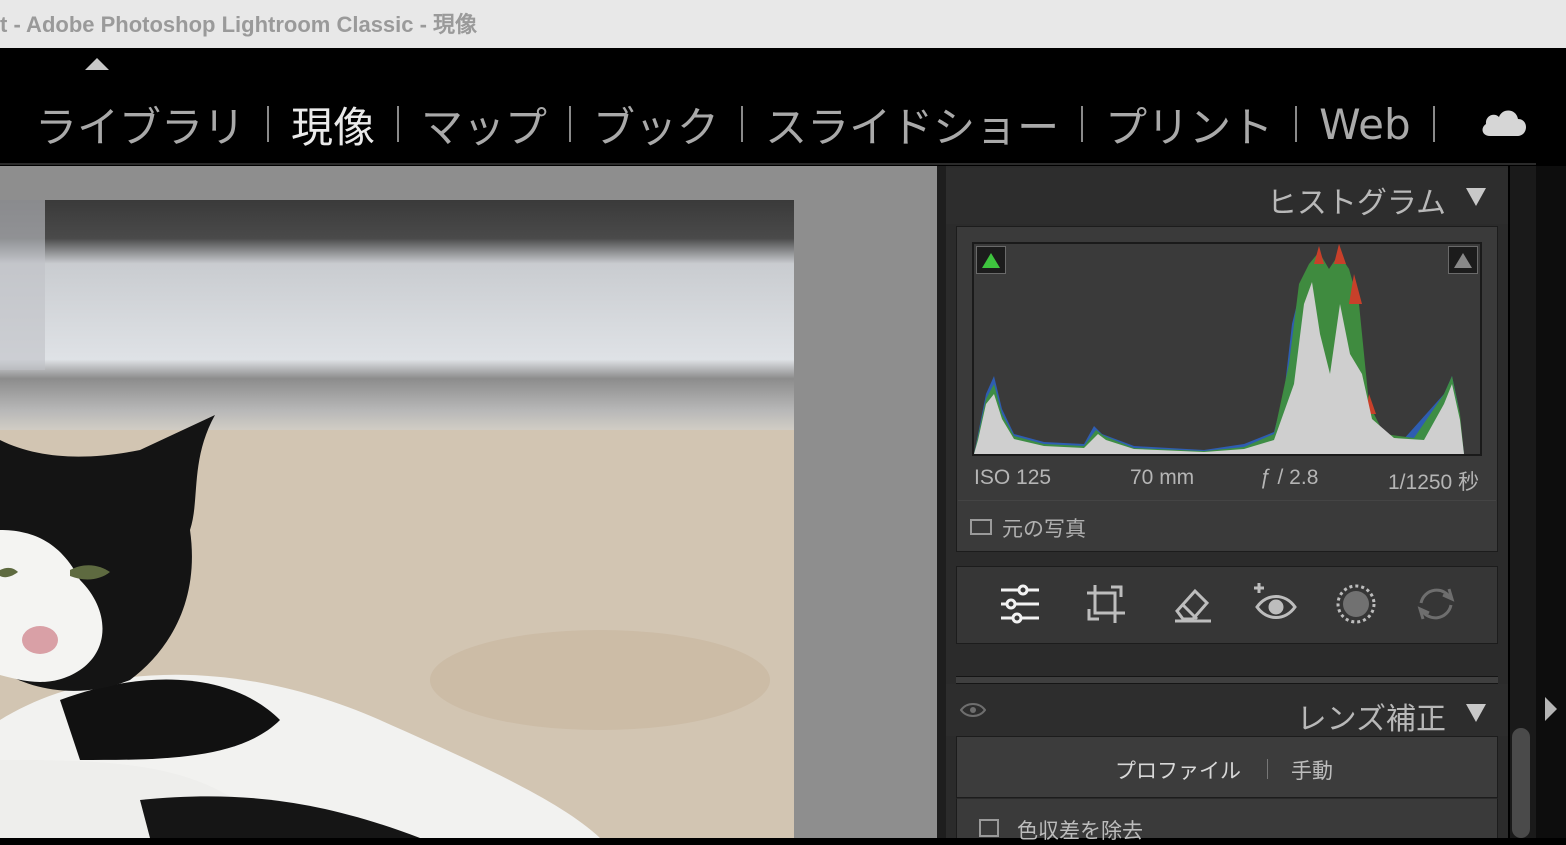  What do you see at coordinates (989, 828) in the screenshot?
I see `remove-ca-checkbox` at bounding box center [989, 828].